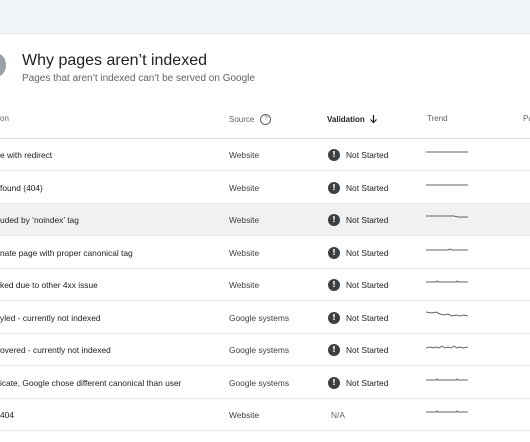  I want to click on column-header-reason-label: on, so click(4, 118).